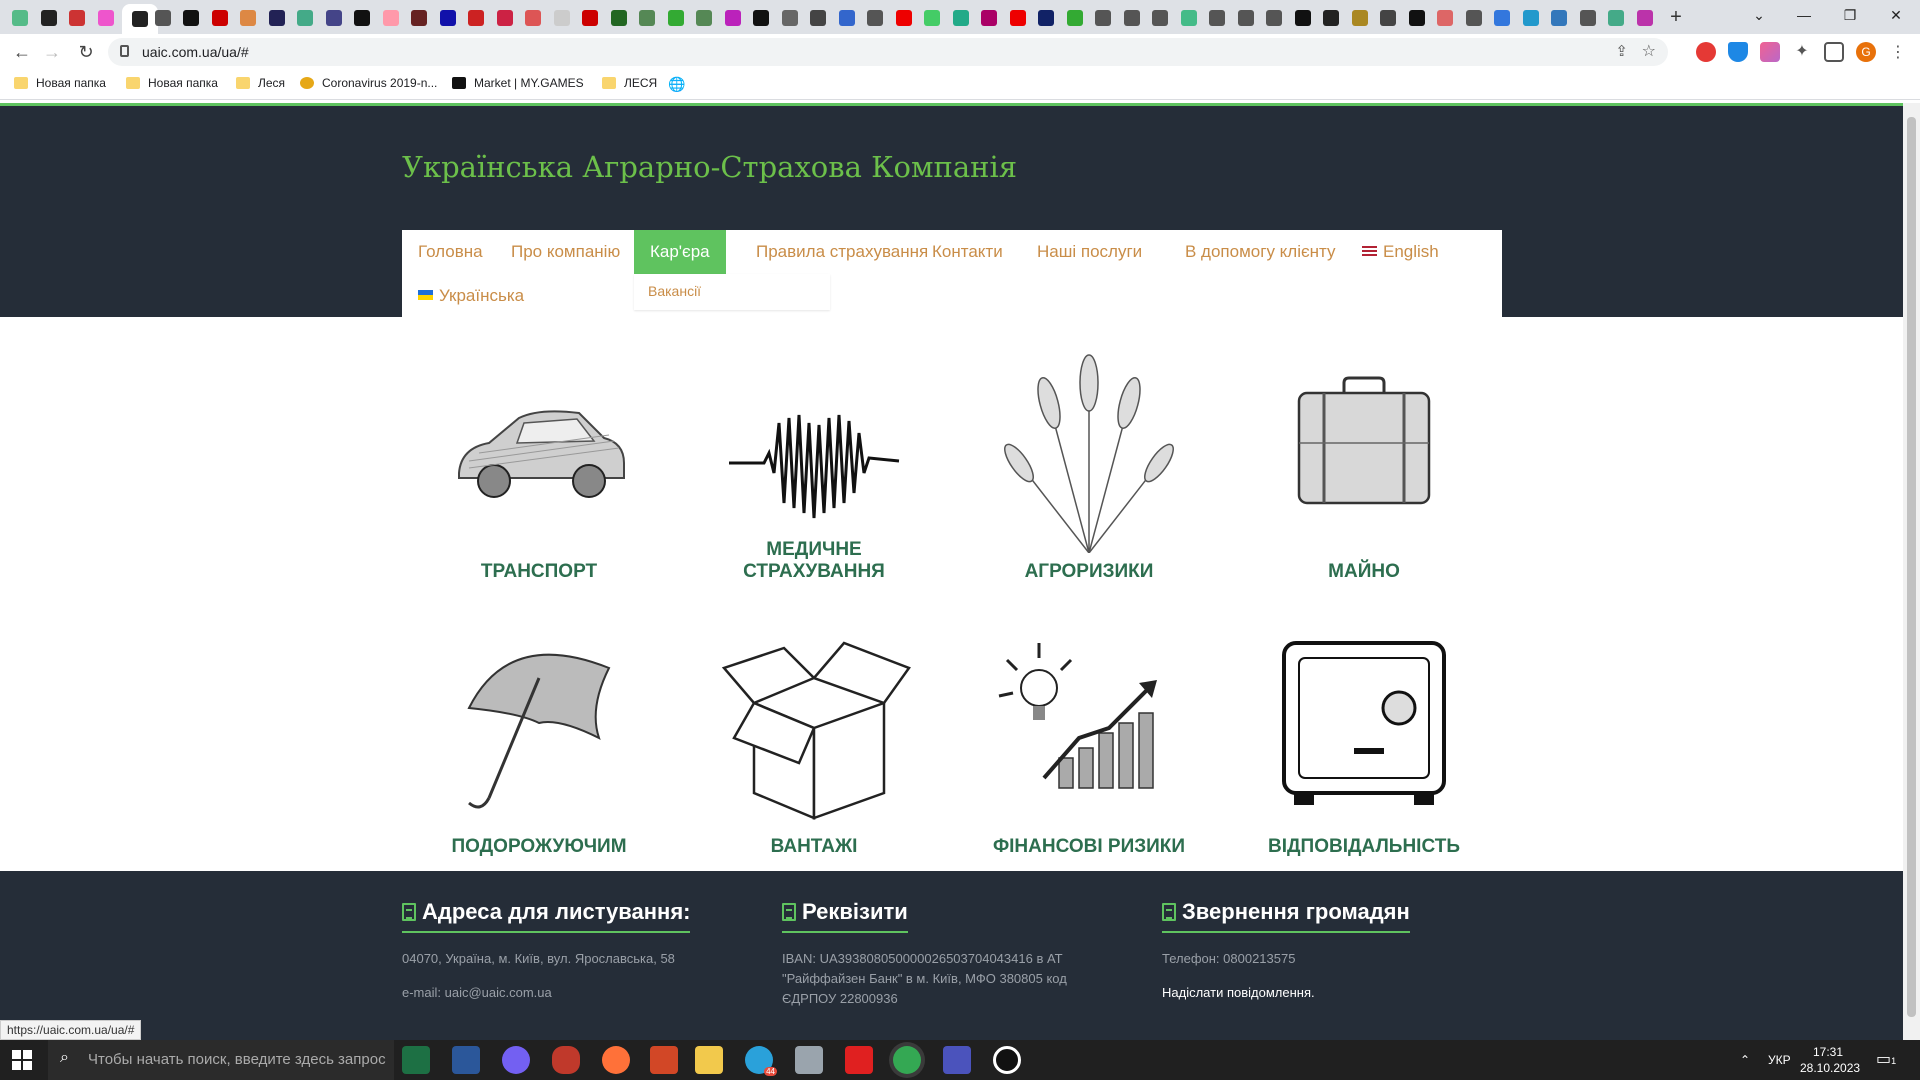 This screenshot has height=1080, width=1920. I want to click on email-text: e-mail: uaic@uaic.com.ua, so click(567, 993).